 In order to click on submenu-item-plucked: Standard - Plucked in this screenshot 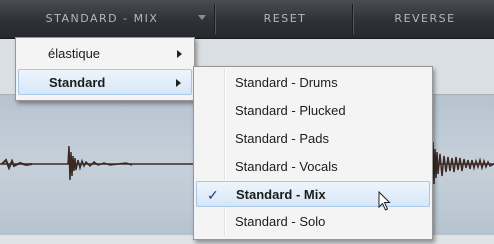, I will do `click(313, 111)`.